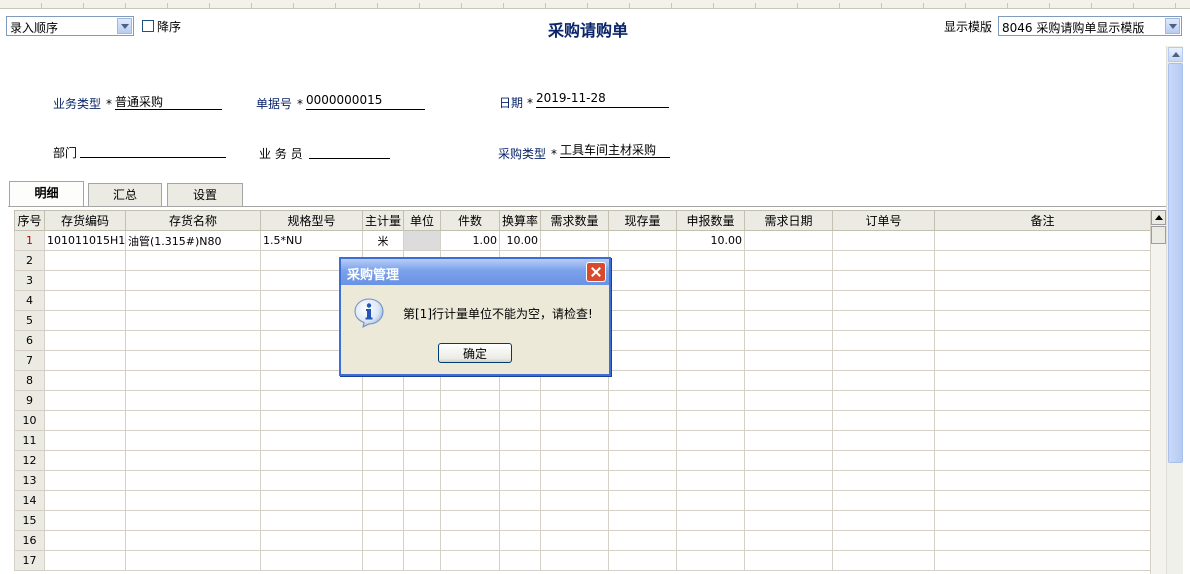  What do you see at coordinates (168, 101) in the screenshot?
I see `business-type-field: 普通采购` at bounding box center [168, 101].